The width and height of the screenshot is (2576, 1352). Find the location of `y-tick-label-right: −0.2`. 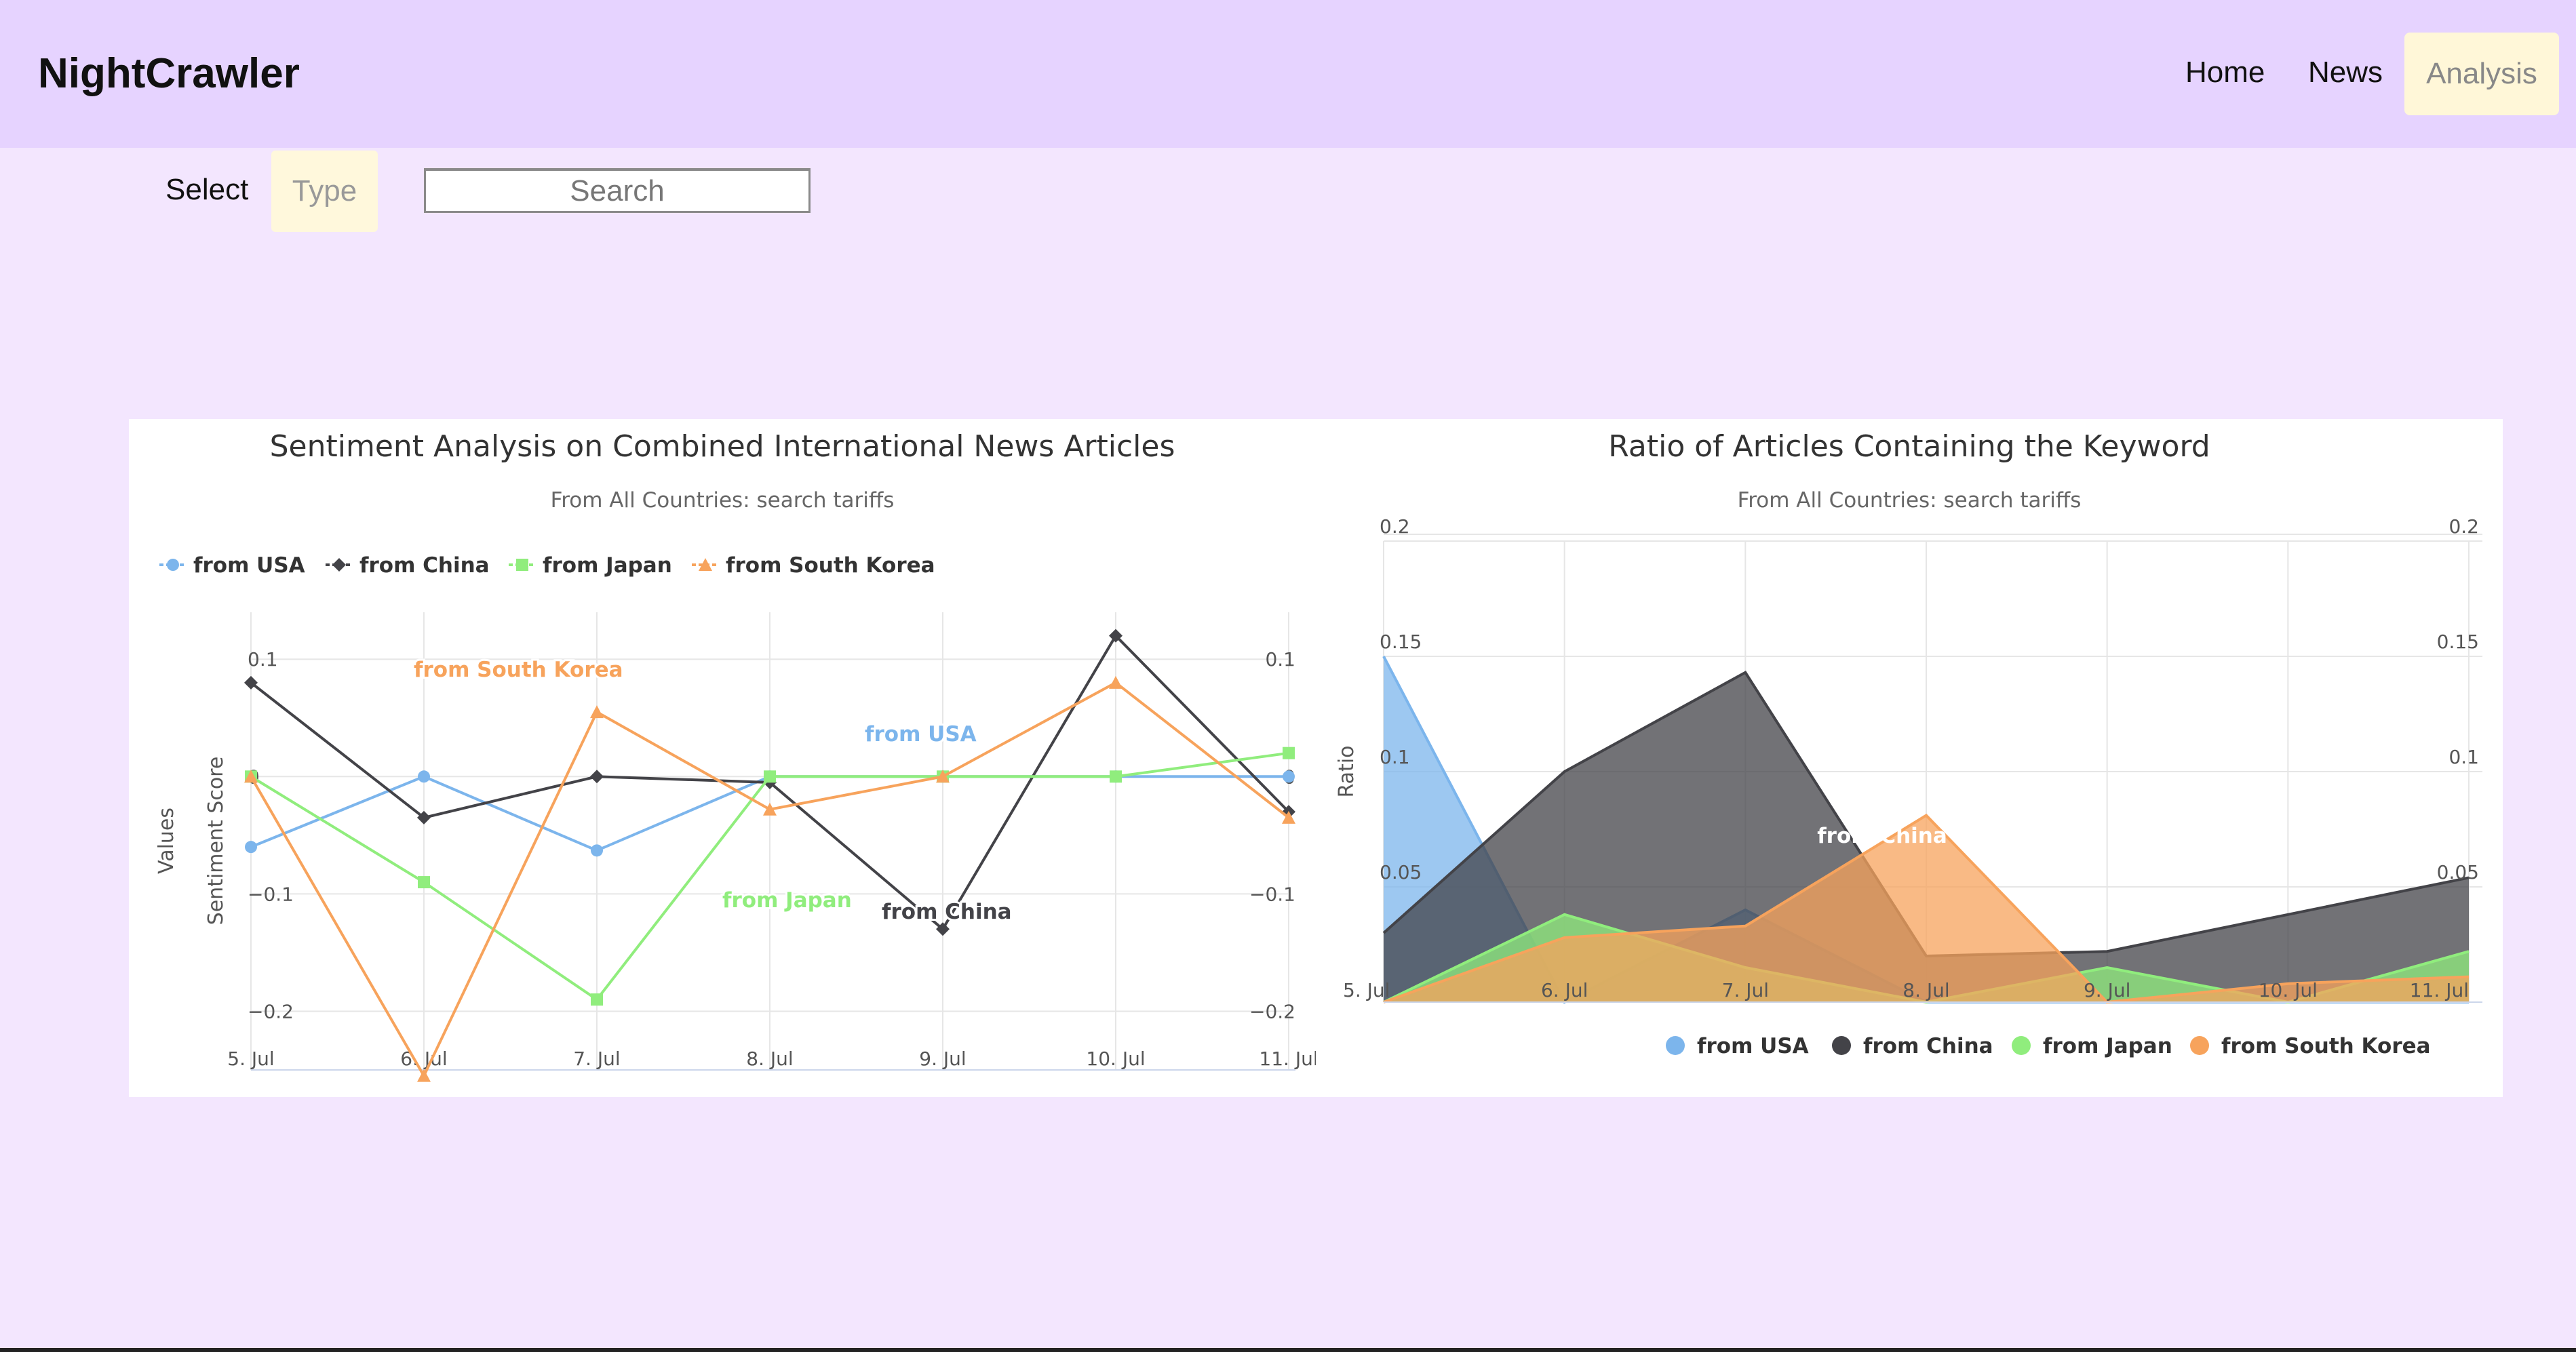

y-tick-label-right: −0.2 is located at coordinates (1272, 1011).